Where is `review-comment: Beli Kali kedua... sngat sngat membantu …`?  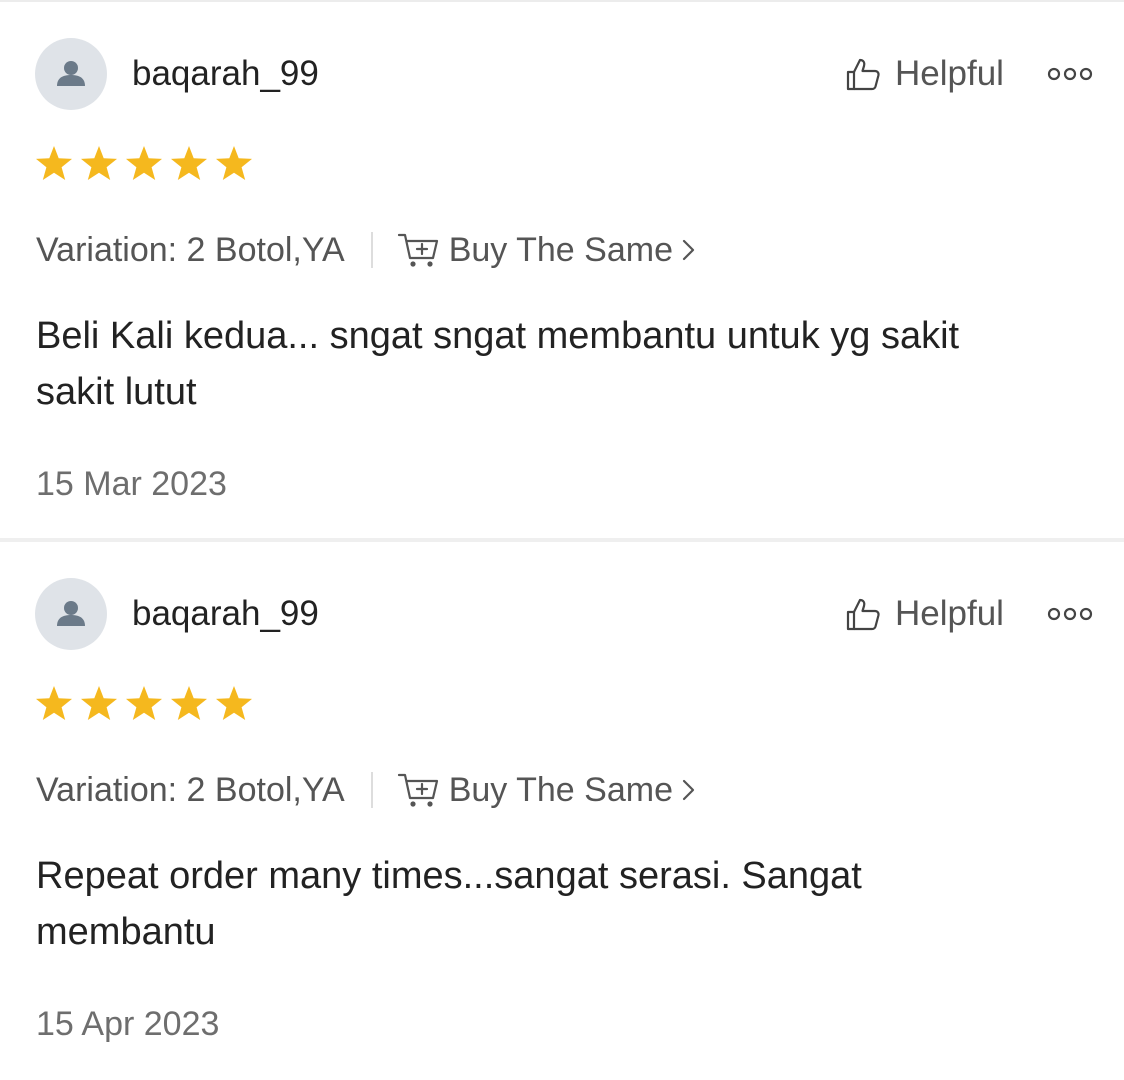 review-comment: Beli Kali kedua... sngat sngat membantu … is located at coordinates (498, 364).